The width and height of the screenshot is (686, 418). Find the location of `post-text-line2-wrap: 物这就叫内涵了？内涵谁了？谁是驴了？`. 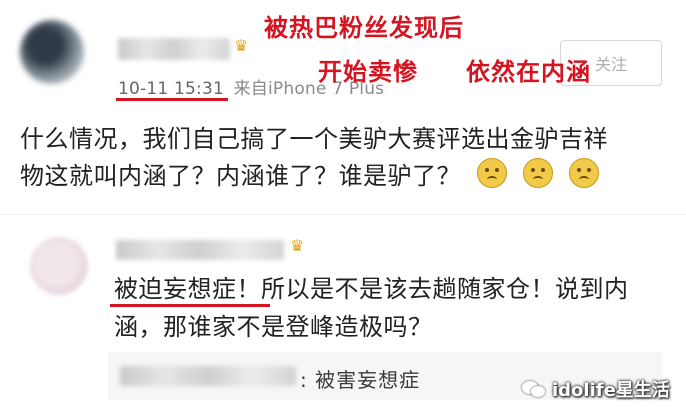

post-text-line2-wrap: 物这就叫内涵了？内涵谁了？谁是驴了？ is located at coordinates (345, 175).